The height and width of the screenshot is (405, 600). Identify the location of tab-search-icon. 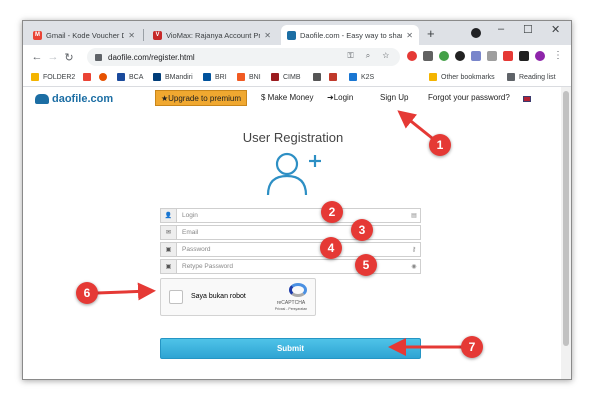
(476, 33).